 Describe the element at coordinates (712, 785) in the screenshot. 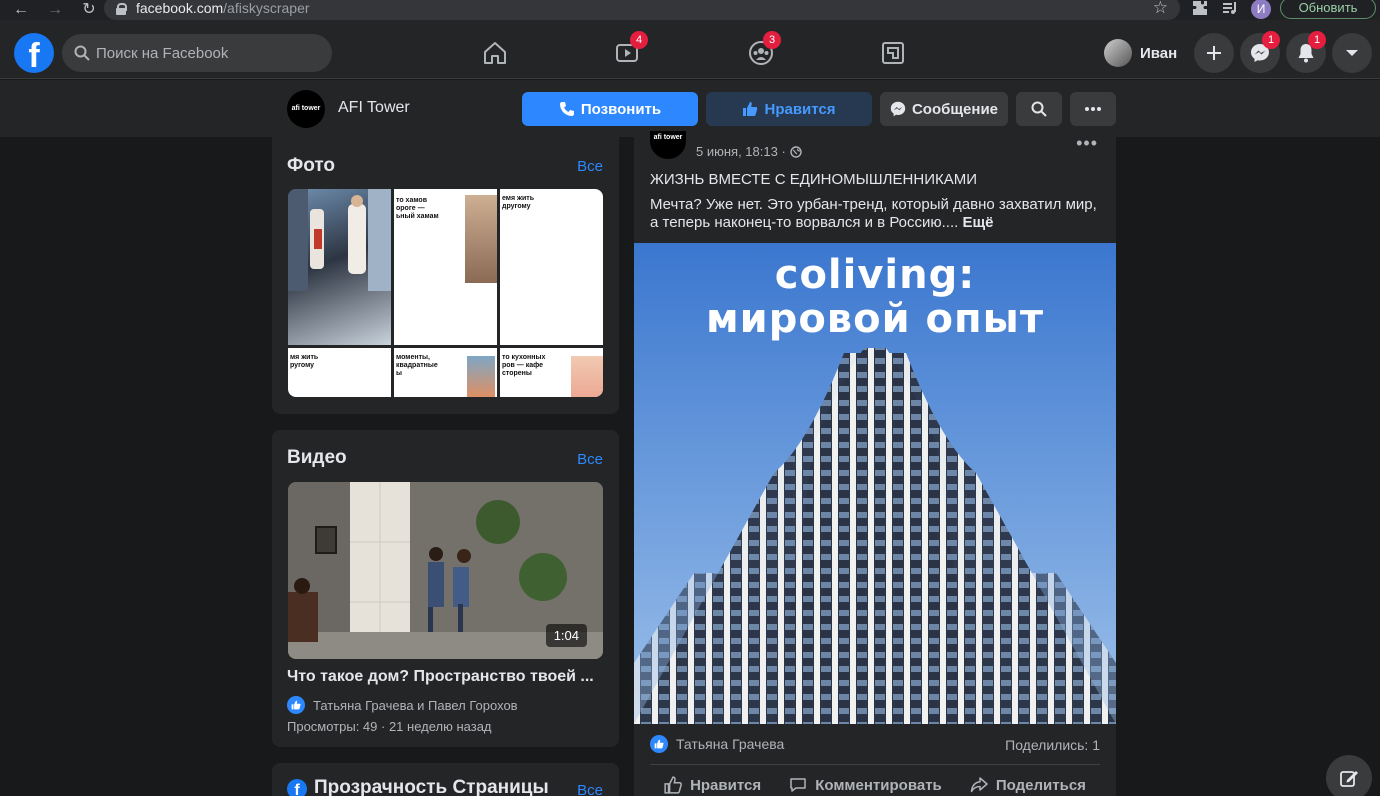

I see `post-like-button: Нравится` at that location.